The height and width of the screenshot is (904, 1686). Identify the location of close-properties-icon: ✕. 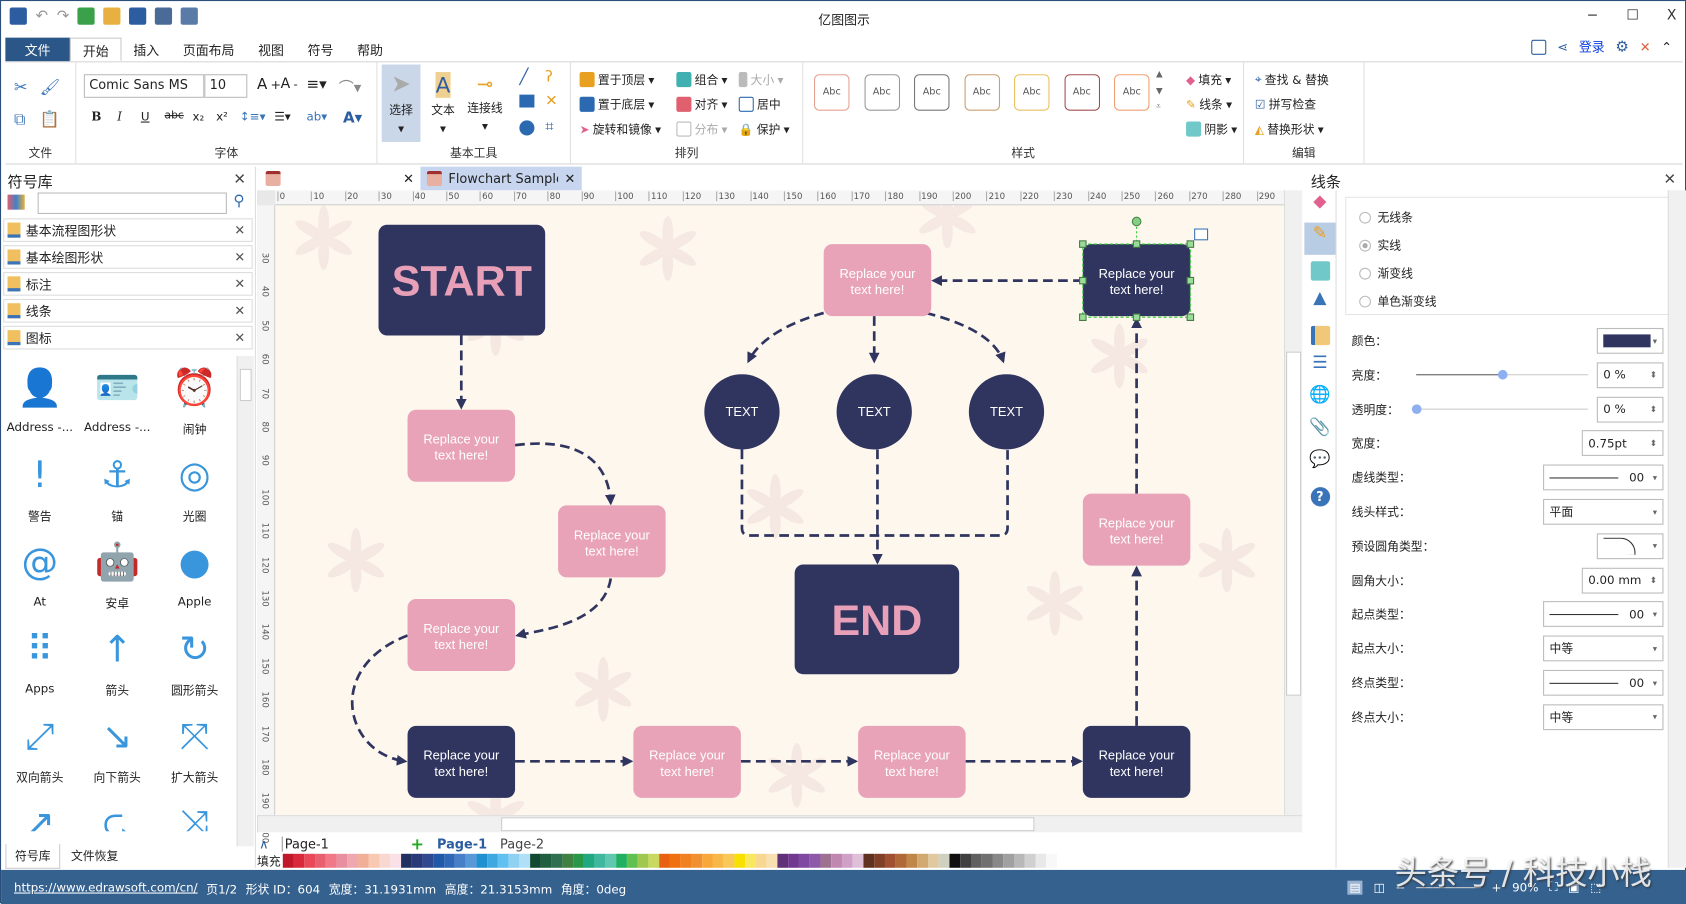
(1669, 179).